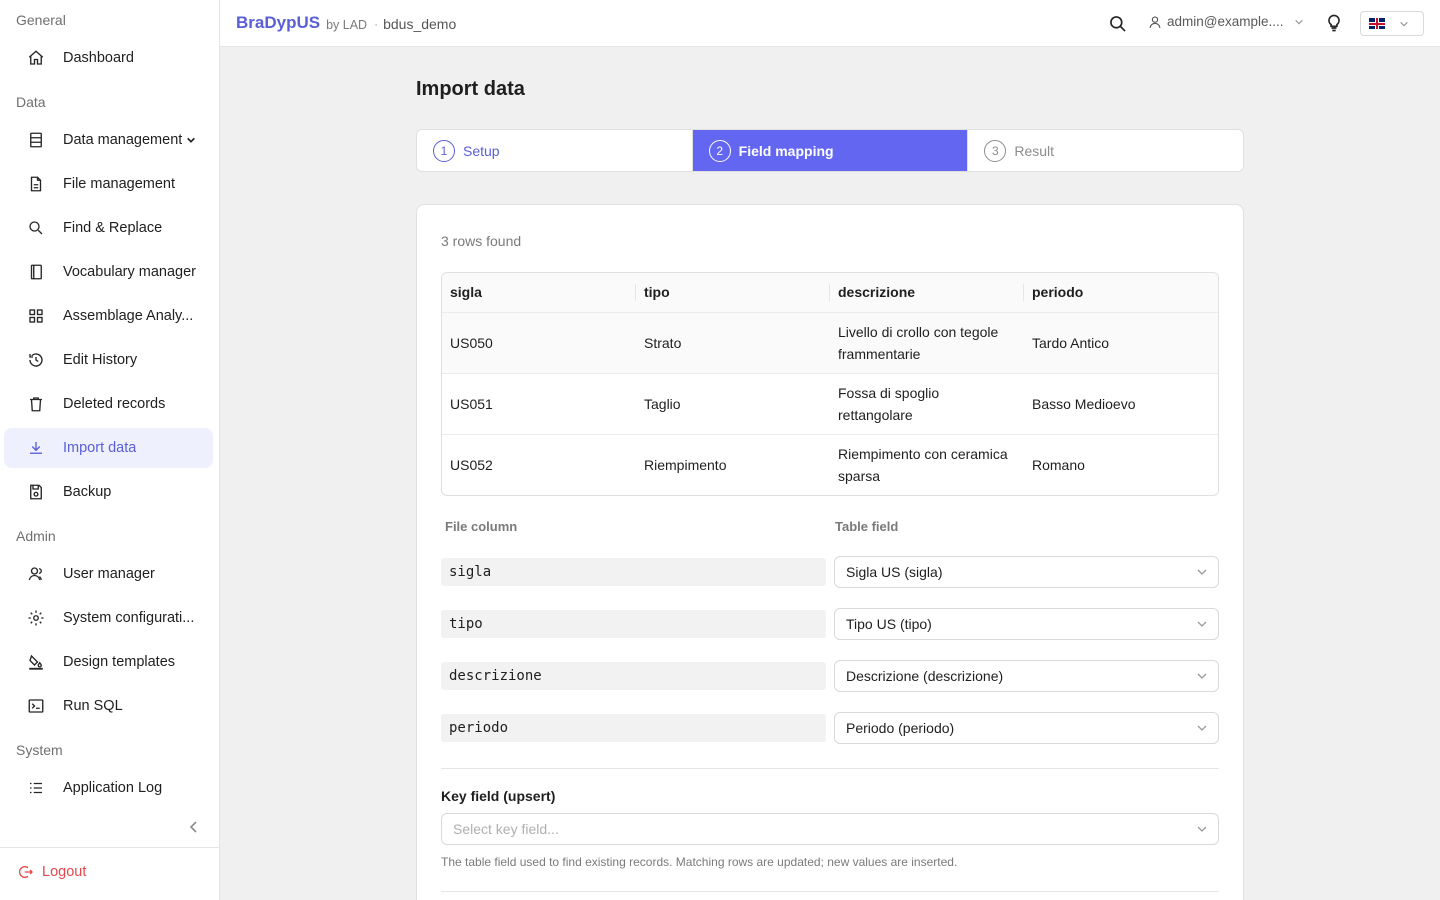 Image resolution: width=1440 pixels, height=900 pixels. What do you see at coordinates (830, 624) in the screenshot?
I see `mapping-row: tipo Tipo US (tipo)` at bounding box center [830, 624].